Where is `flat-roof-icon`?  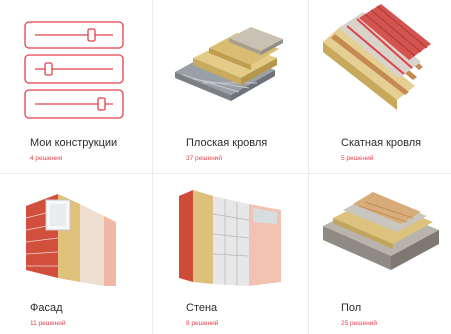 flat-roof-icon is located at coordinates (229, 64).